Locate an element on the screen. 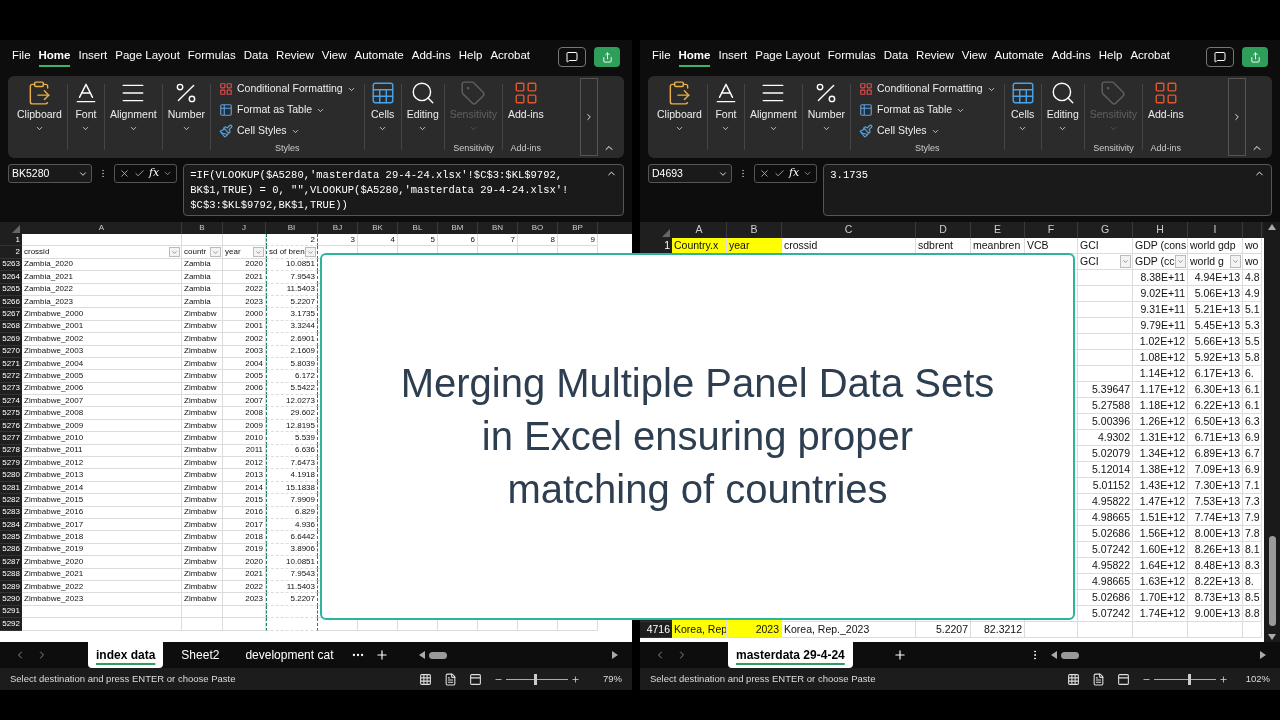  row-header: 5282 is located at coordinates (11, 499).